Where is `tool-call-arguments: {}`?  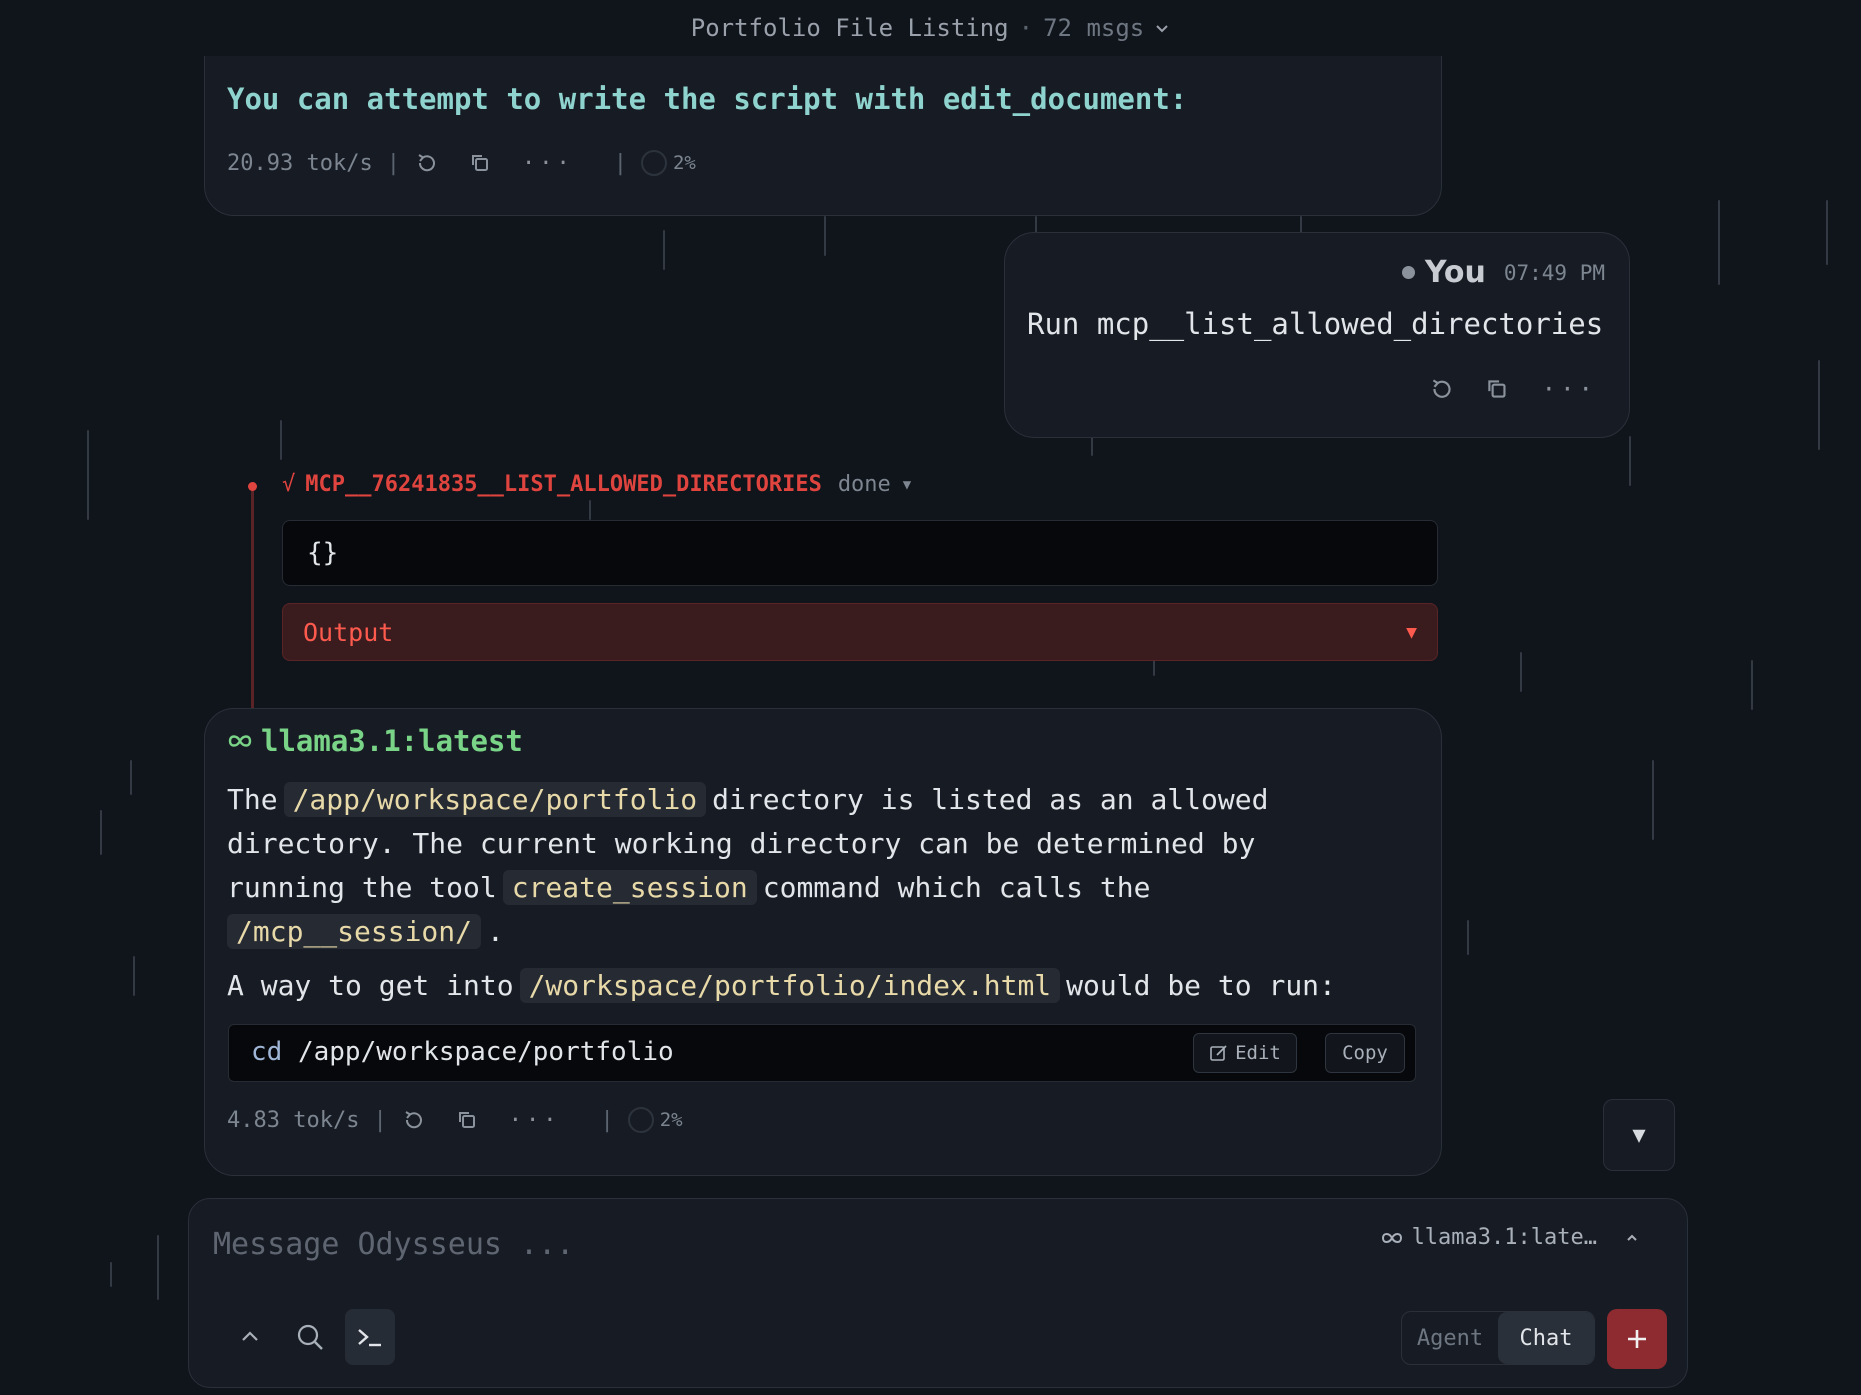 tool-call-arguments: {} is located at coordinates (860, 553).